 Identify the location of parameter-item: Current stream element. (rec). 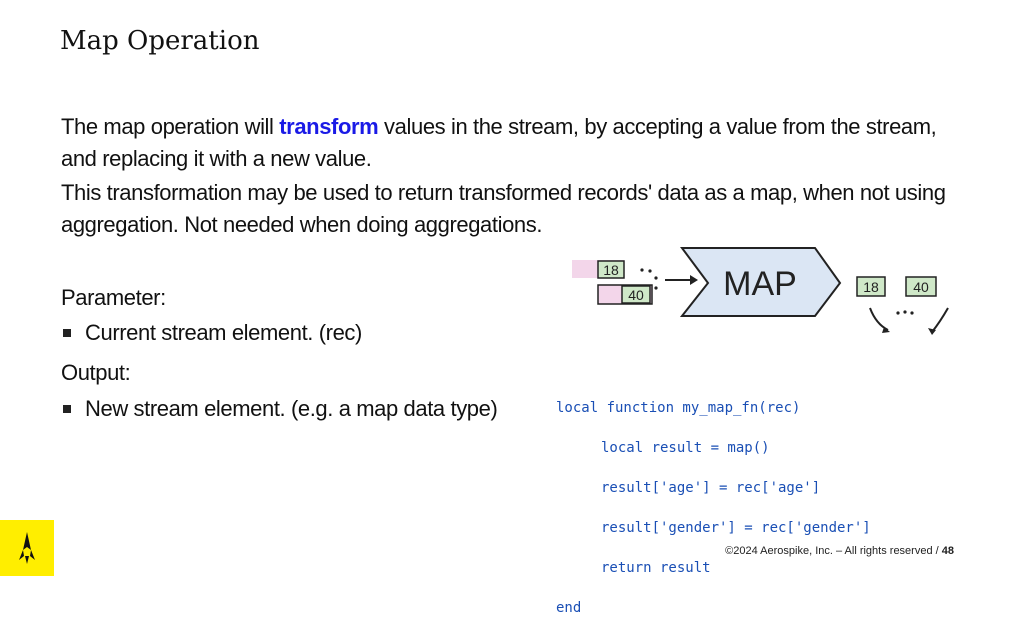
(223, 332).